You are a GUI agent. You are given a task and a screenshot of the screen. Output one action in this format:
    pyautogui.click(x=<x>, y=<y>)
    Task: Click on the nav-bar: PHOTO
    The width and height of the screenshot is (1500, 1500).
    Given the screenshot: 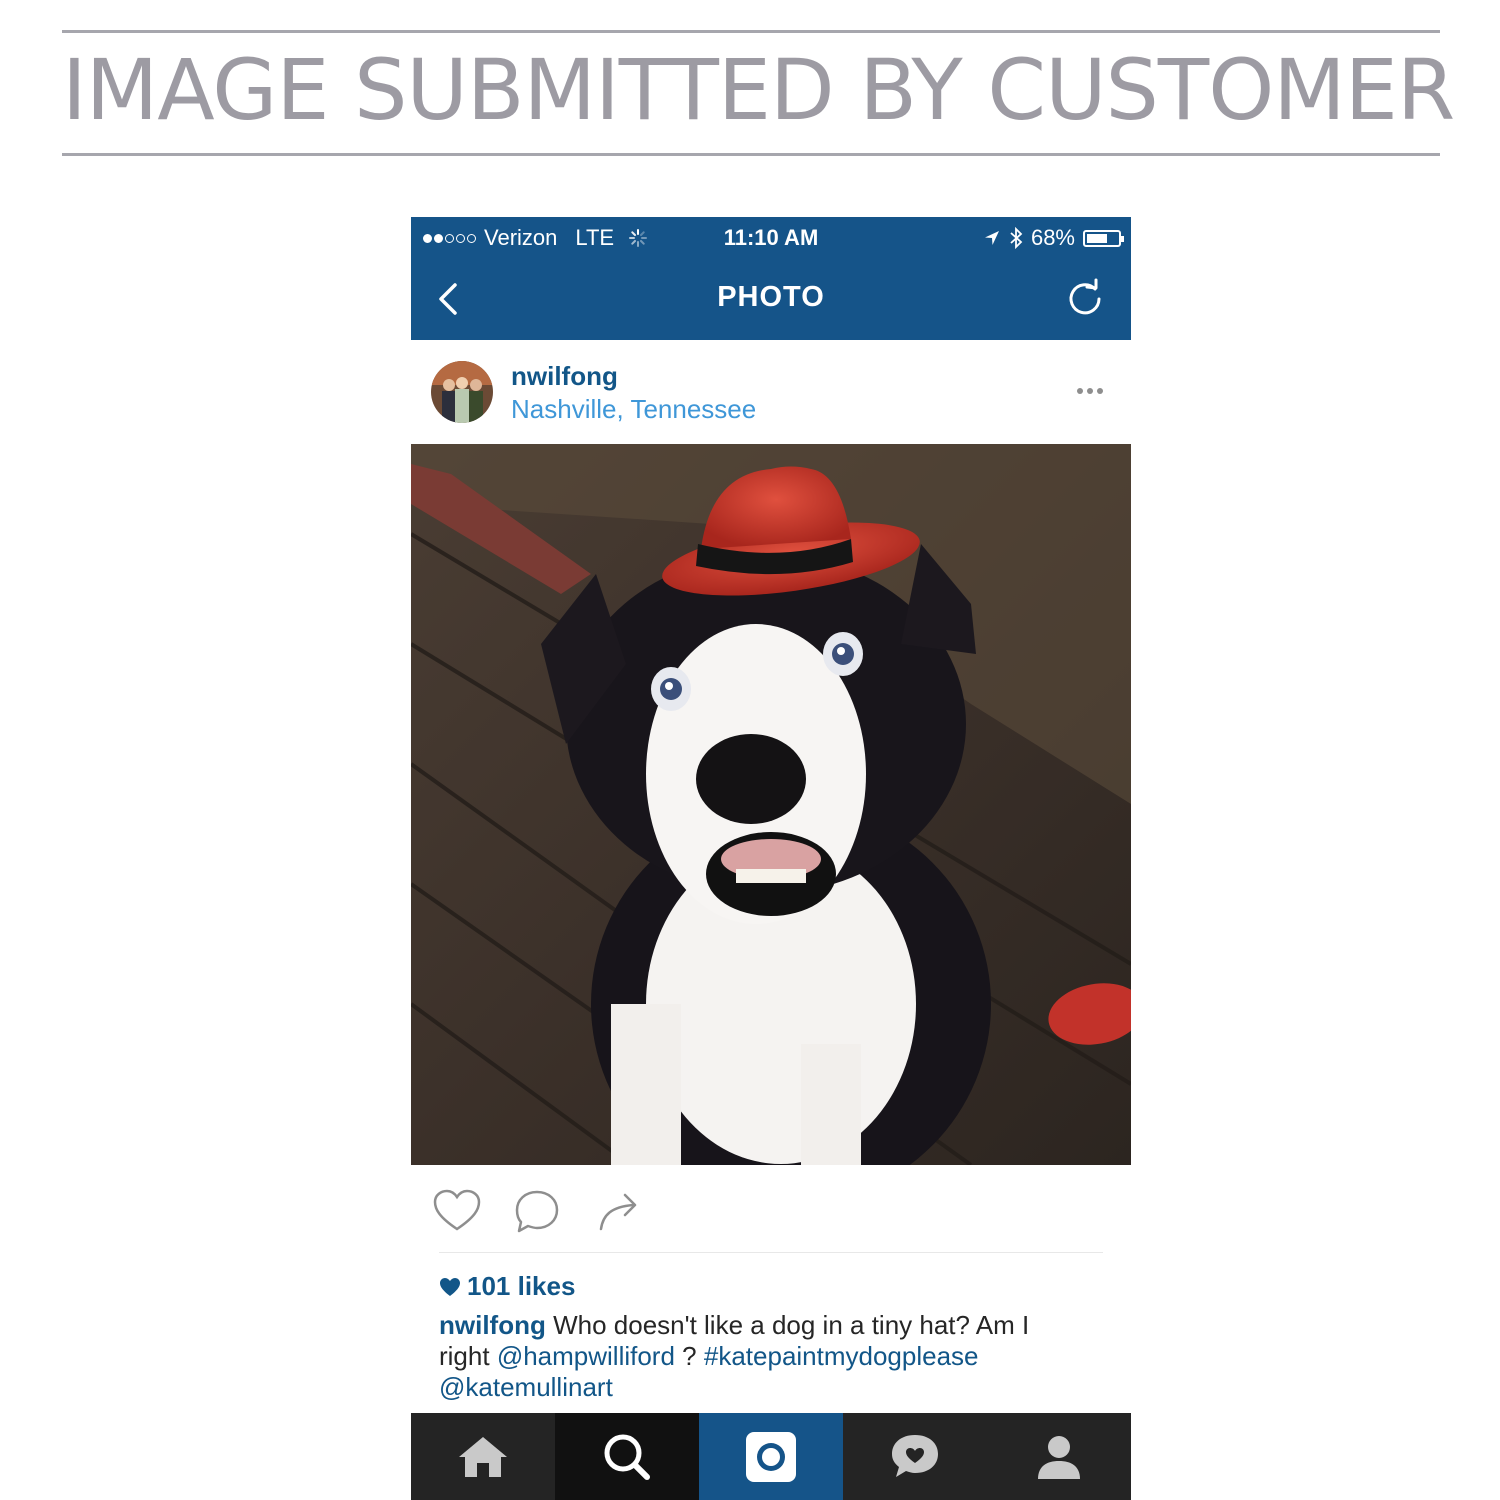 What is the action you would take?
    pyautogui.click(x=771, y=299)
    